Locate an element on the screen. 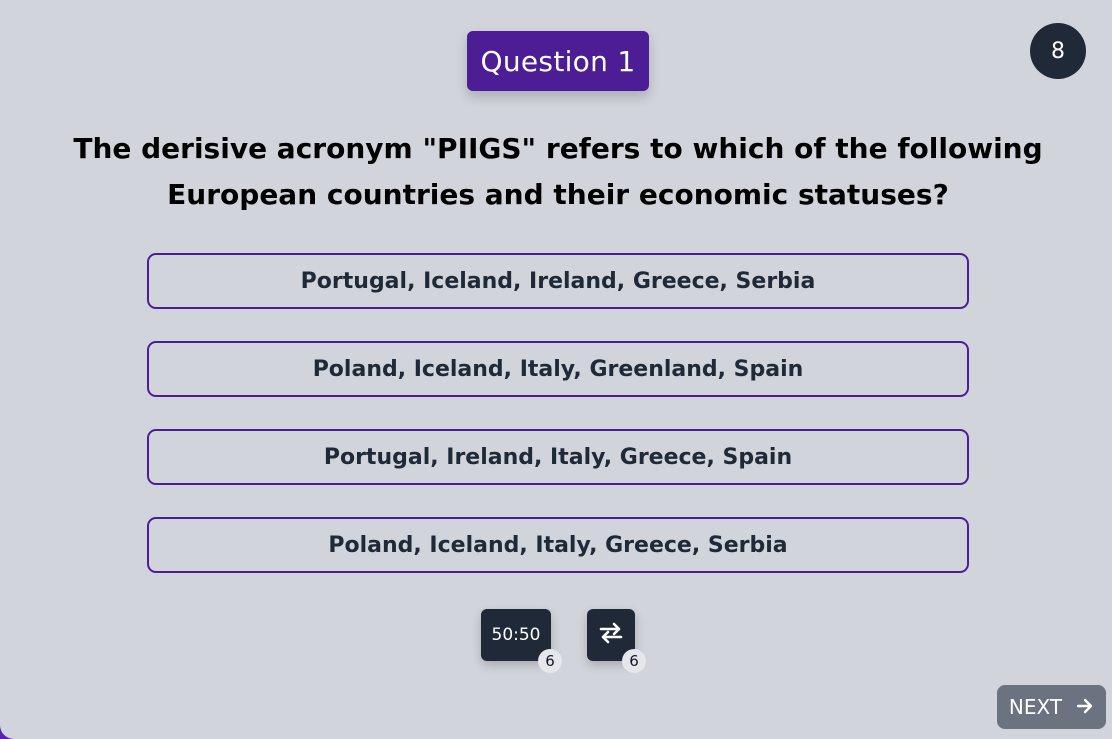 The width and height of the screenshot is (1112, 739). answer-option-label: Poland, Iceland, Italy, Greenland, Spain is located at coordinates (558, 369).